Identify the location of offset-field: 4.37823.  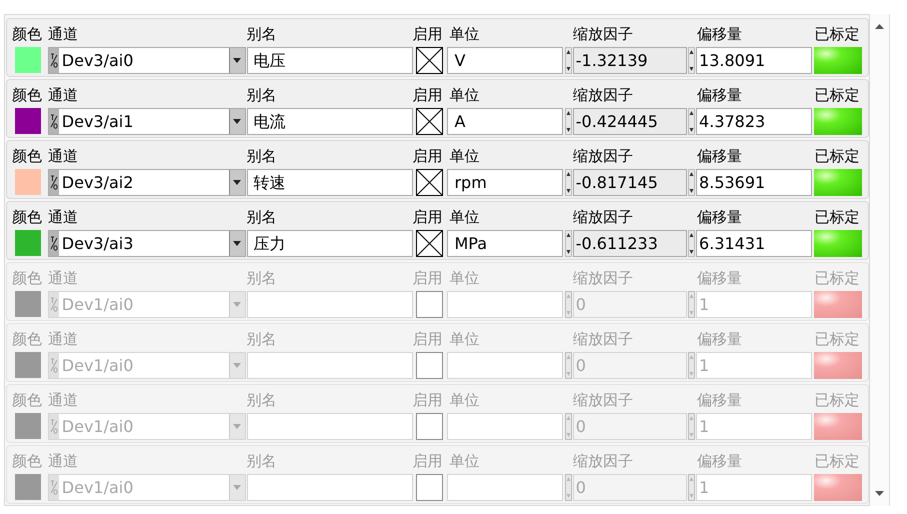
(754, 121).